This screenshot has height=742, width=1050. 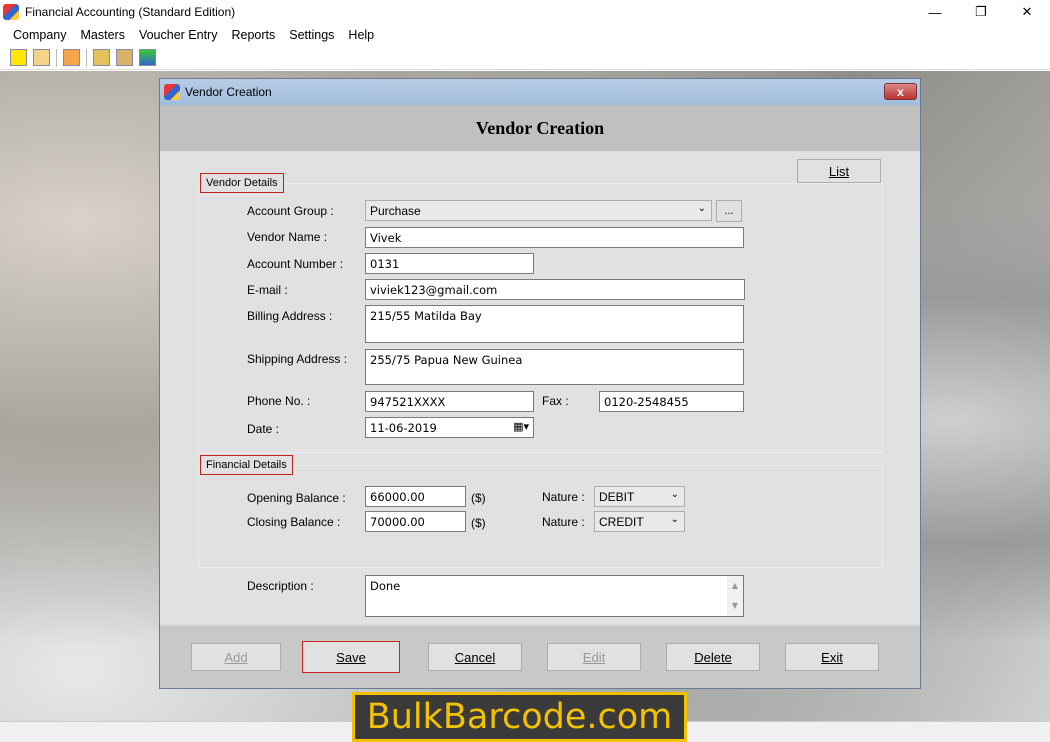 What do you see at coordinates (103, 35) in the screenshot?
I see `menu-masters: Masters` at bounding box center [103, 35].